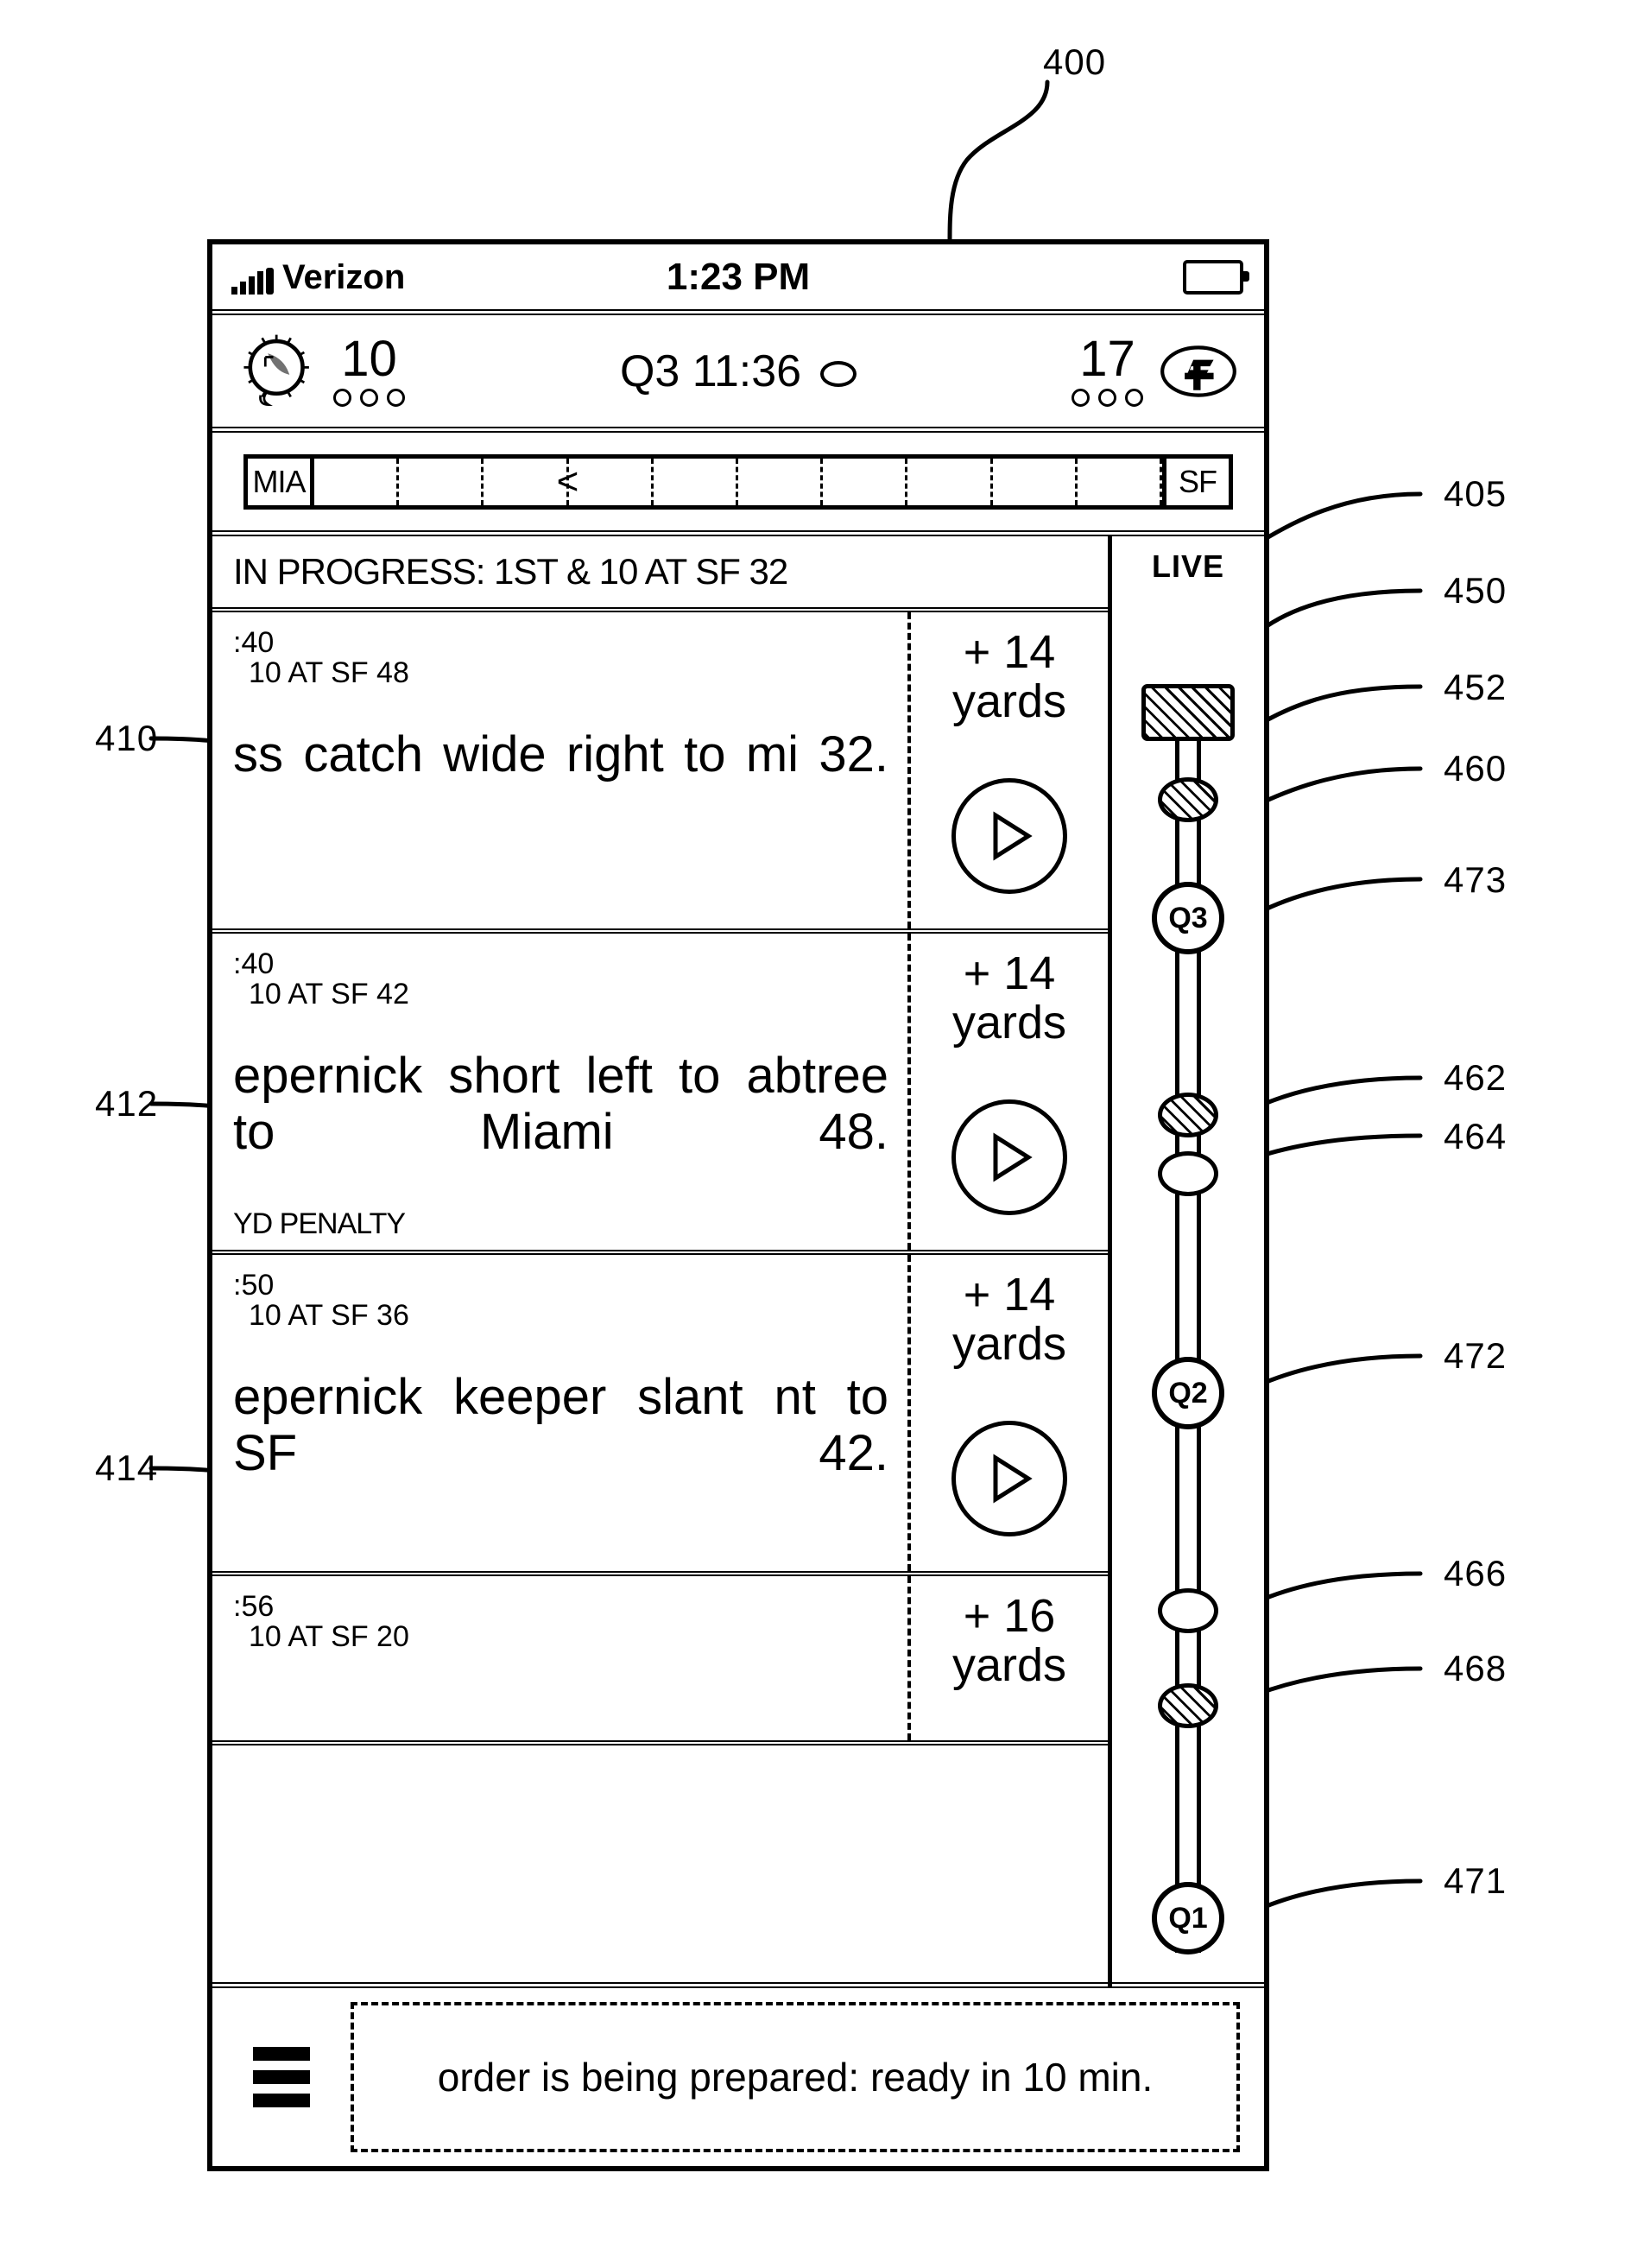 The height and width of the screenshot is (2268, 1631). What do you see at coordinates (1476, 1355) in the screenshot?
I see `ref-quarter-2: 472` at bounding box center [1476, 1355].